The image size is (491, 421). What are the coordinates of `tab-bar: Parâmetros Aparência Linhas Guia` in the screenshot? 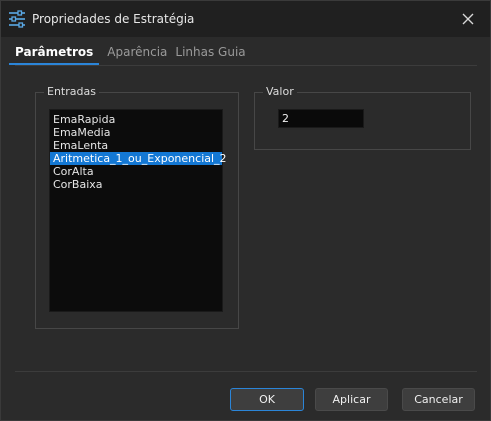 It's located at (127, 55).